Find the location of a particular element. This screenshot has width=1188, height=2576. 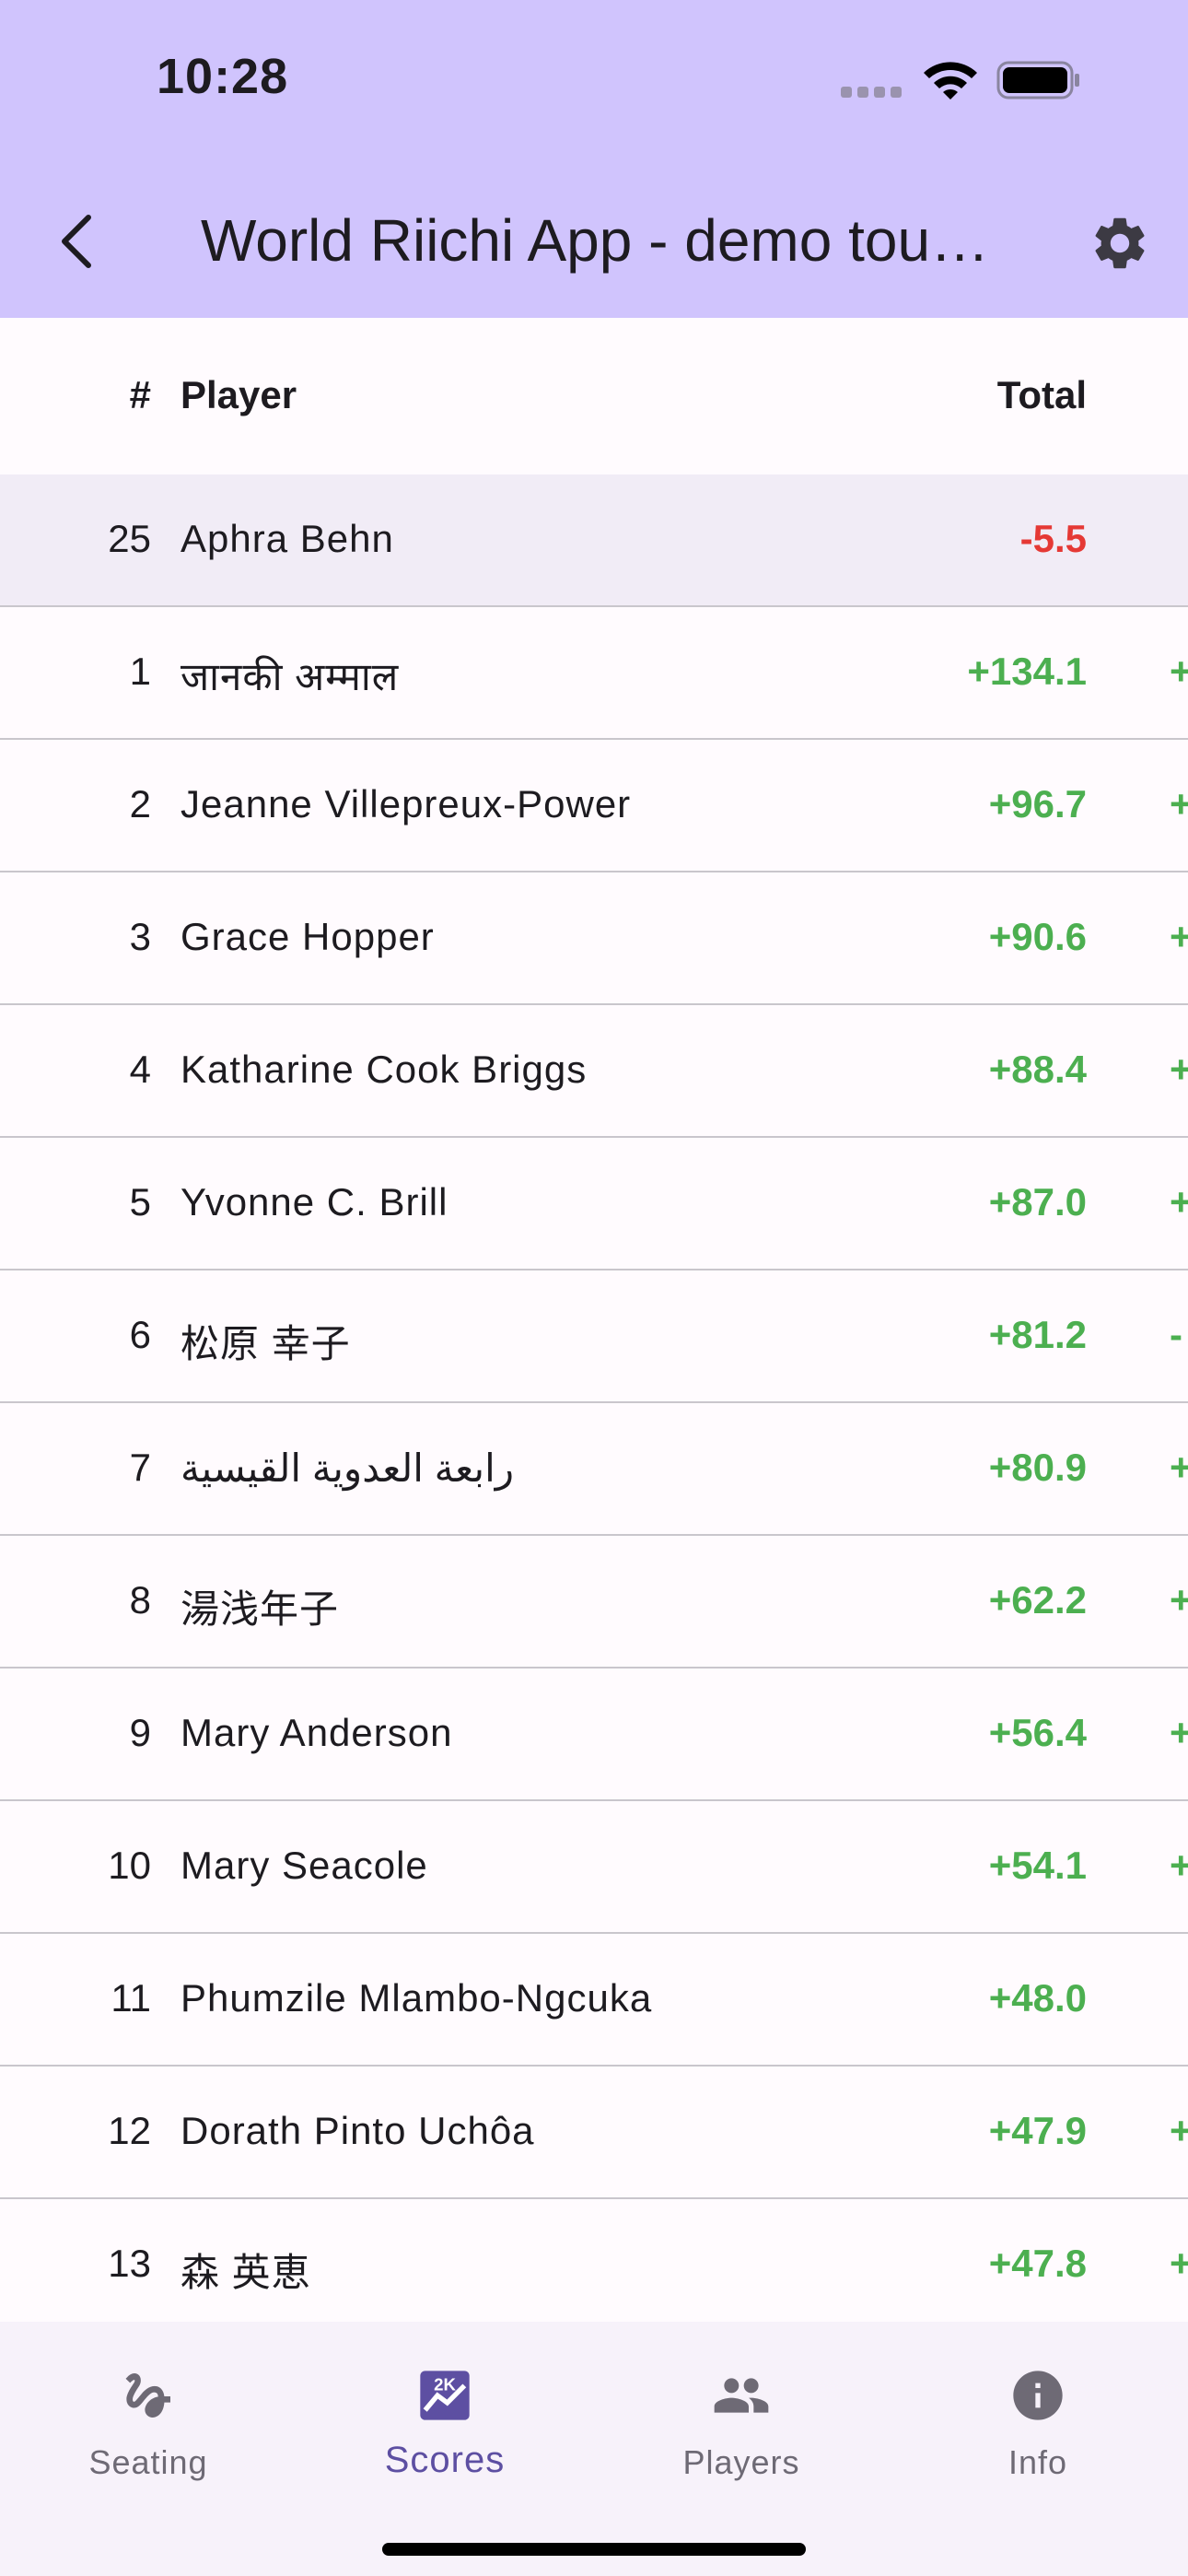

rank: 6 is located at coordinates (140, 1334).